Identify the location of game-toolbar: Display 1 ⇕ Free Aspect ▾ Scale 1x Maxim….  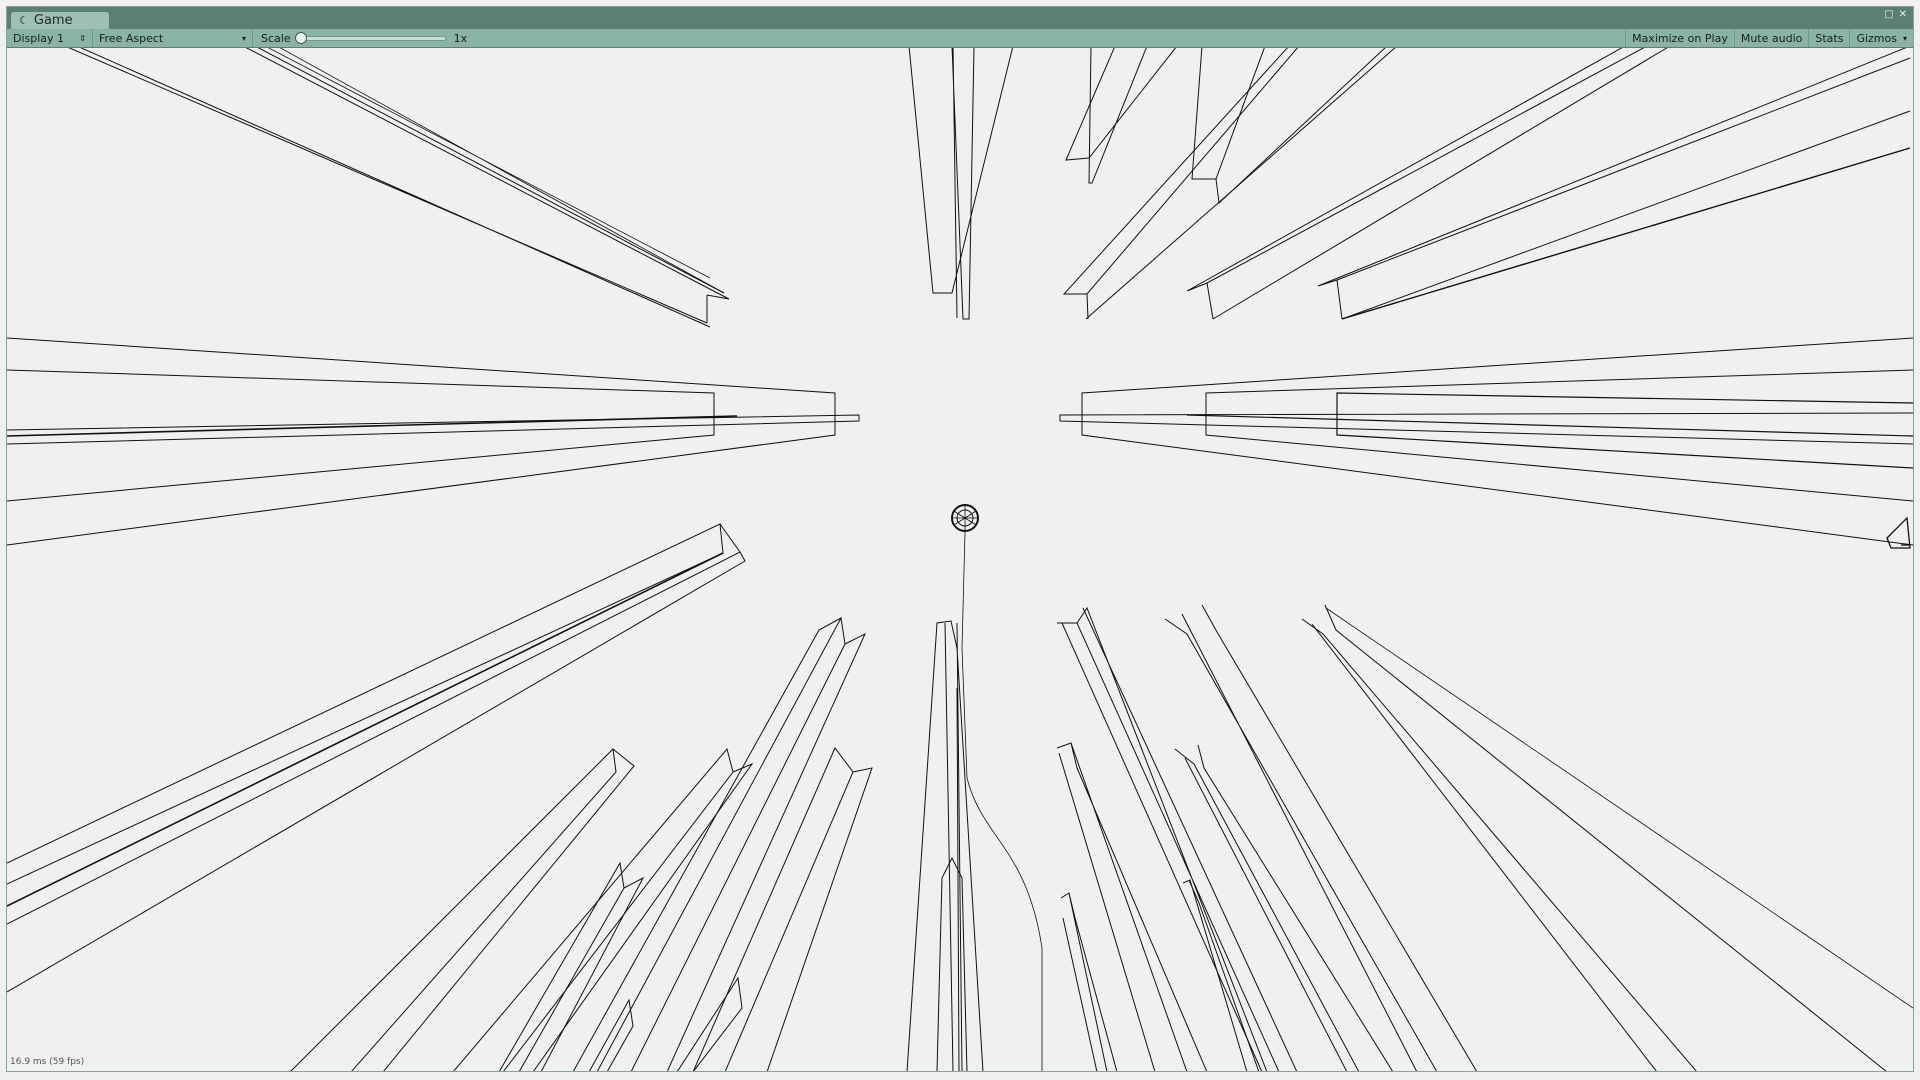
(960, 38).